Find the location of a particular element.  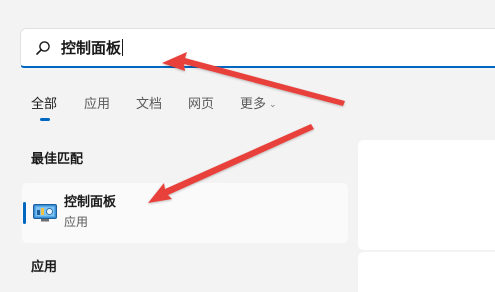

control-panel-icon is located at coordinates (45, 213).